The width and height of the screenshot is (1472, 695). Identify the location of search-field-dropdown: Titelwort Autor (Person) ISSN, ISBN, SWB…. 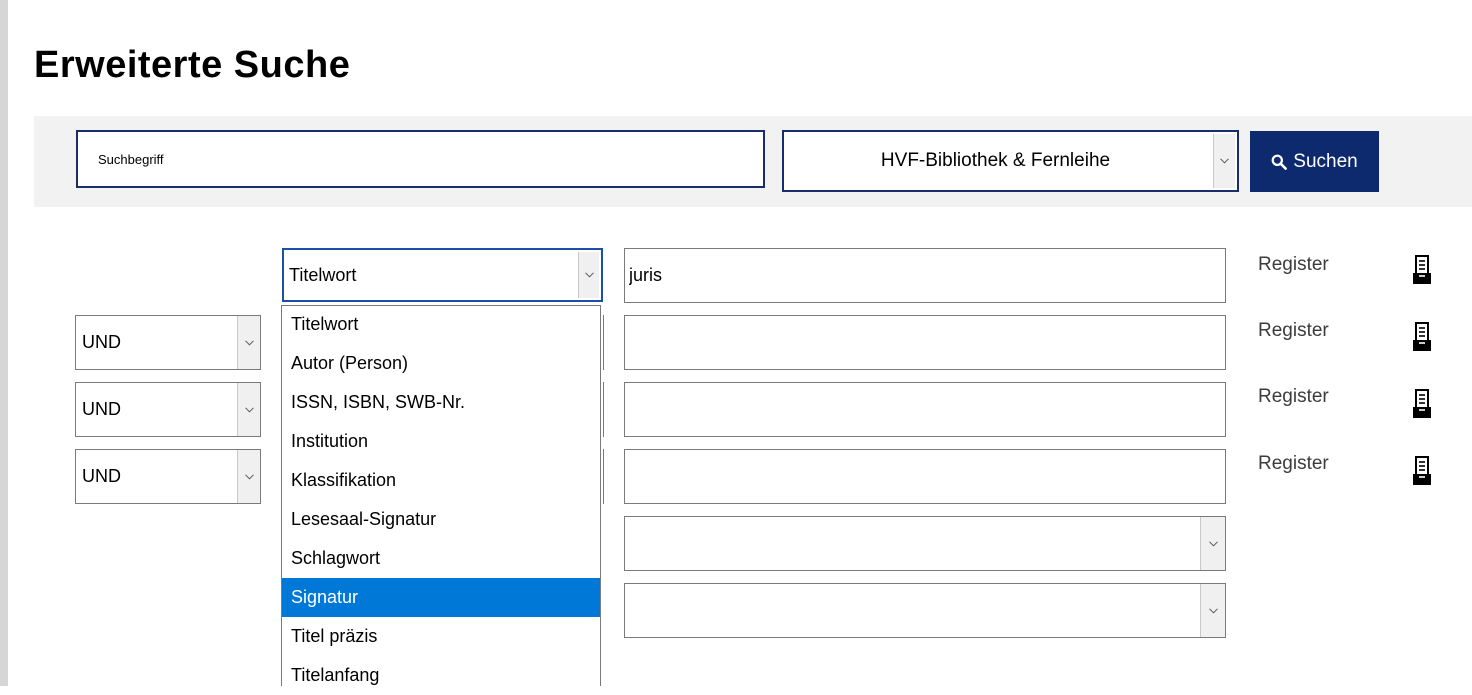
(441, 495).